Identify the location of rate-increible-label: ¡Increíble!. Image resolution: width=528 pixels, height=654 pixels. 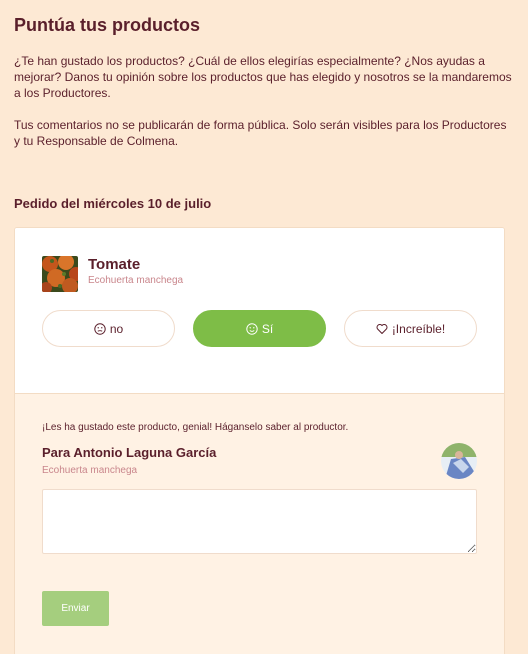
(418, 328).